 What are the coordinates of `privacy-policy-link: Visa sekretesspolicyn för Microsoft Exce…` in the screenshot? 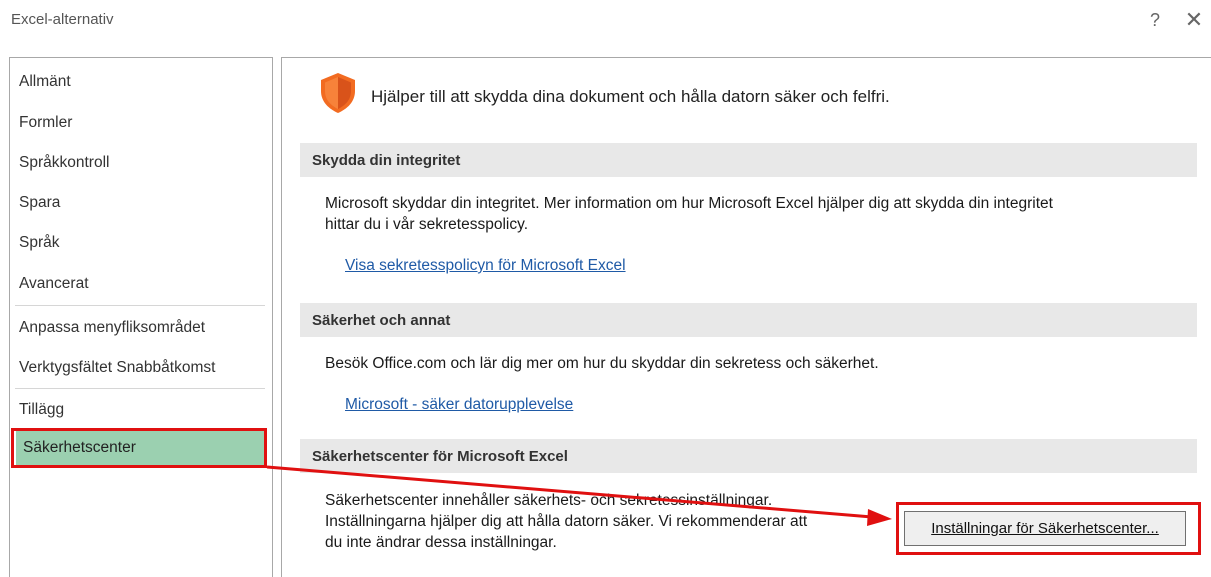 It's located at (485, 266).